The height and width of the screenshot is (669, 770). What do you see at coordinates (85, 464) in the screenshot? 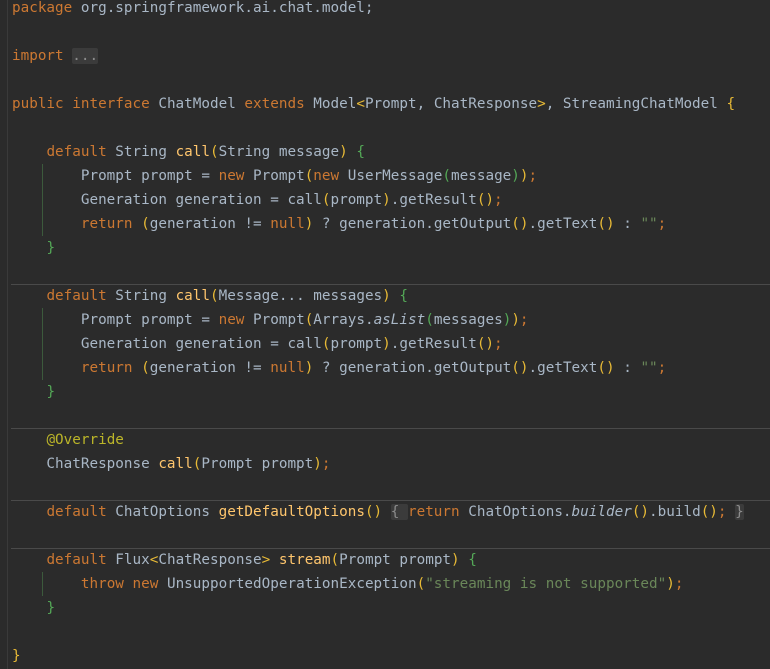
I see `code-token: ChatResponse` at bounding box center [85, 464].